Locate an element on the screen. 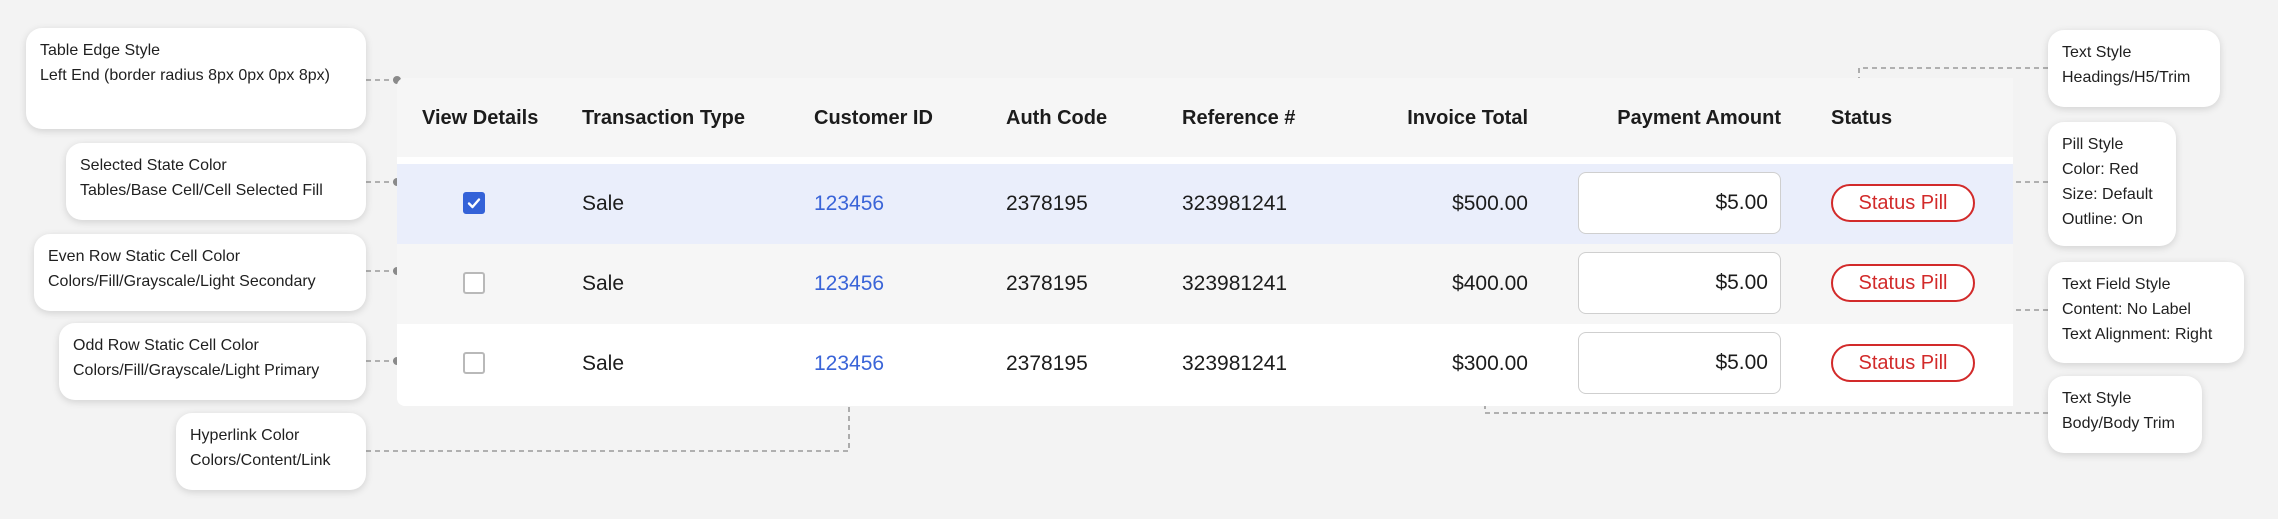 This screenshot has height=519, width=2278. callout-detail: Tables/Base Cell/Cell Selected Fill is located at coordinates (201, 190).